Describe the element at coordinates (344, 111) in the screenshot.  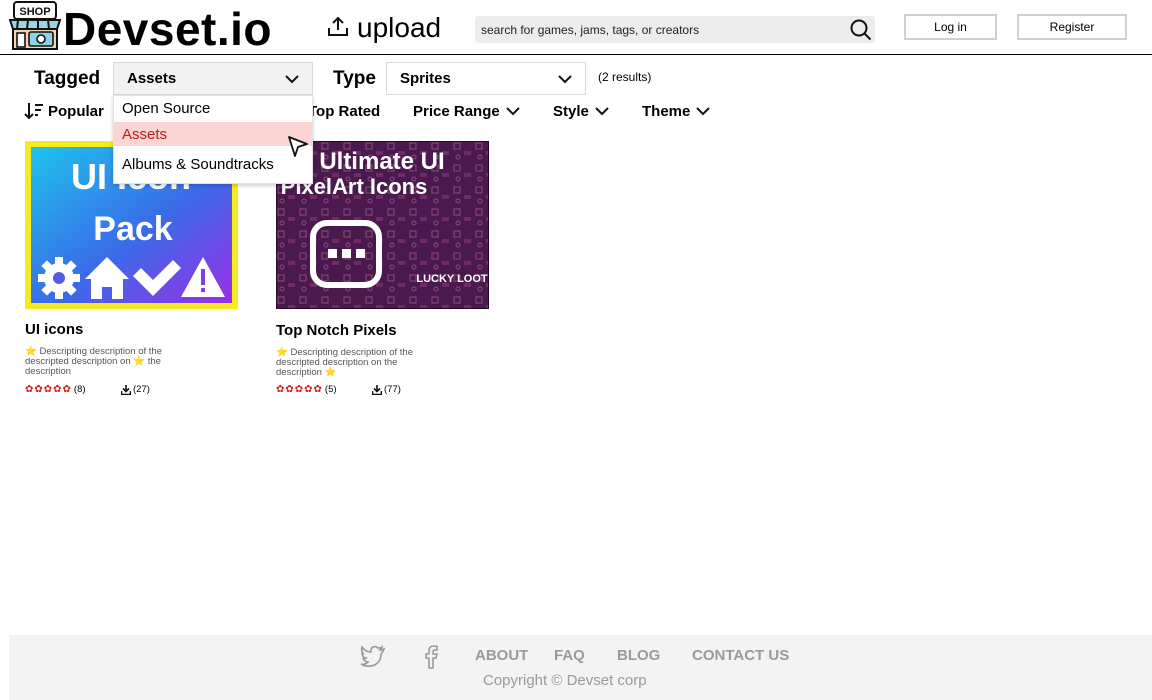
I see `sort-top-rated: Top Rated` at that location.